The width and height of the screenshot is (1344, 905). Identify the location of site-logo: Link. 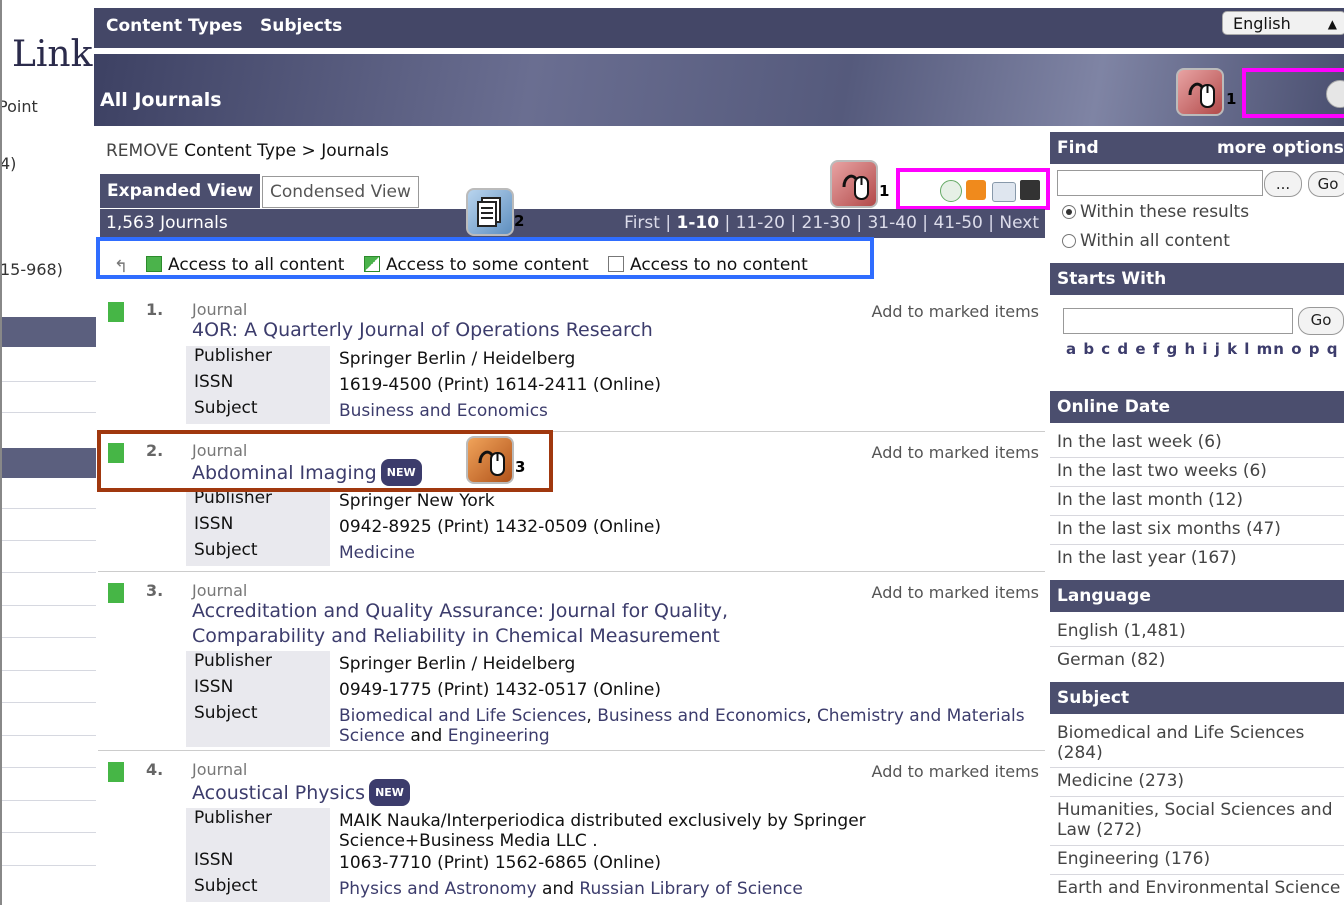
(52, 54).